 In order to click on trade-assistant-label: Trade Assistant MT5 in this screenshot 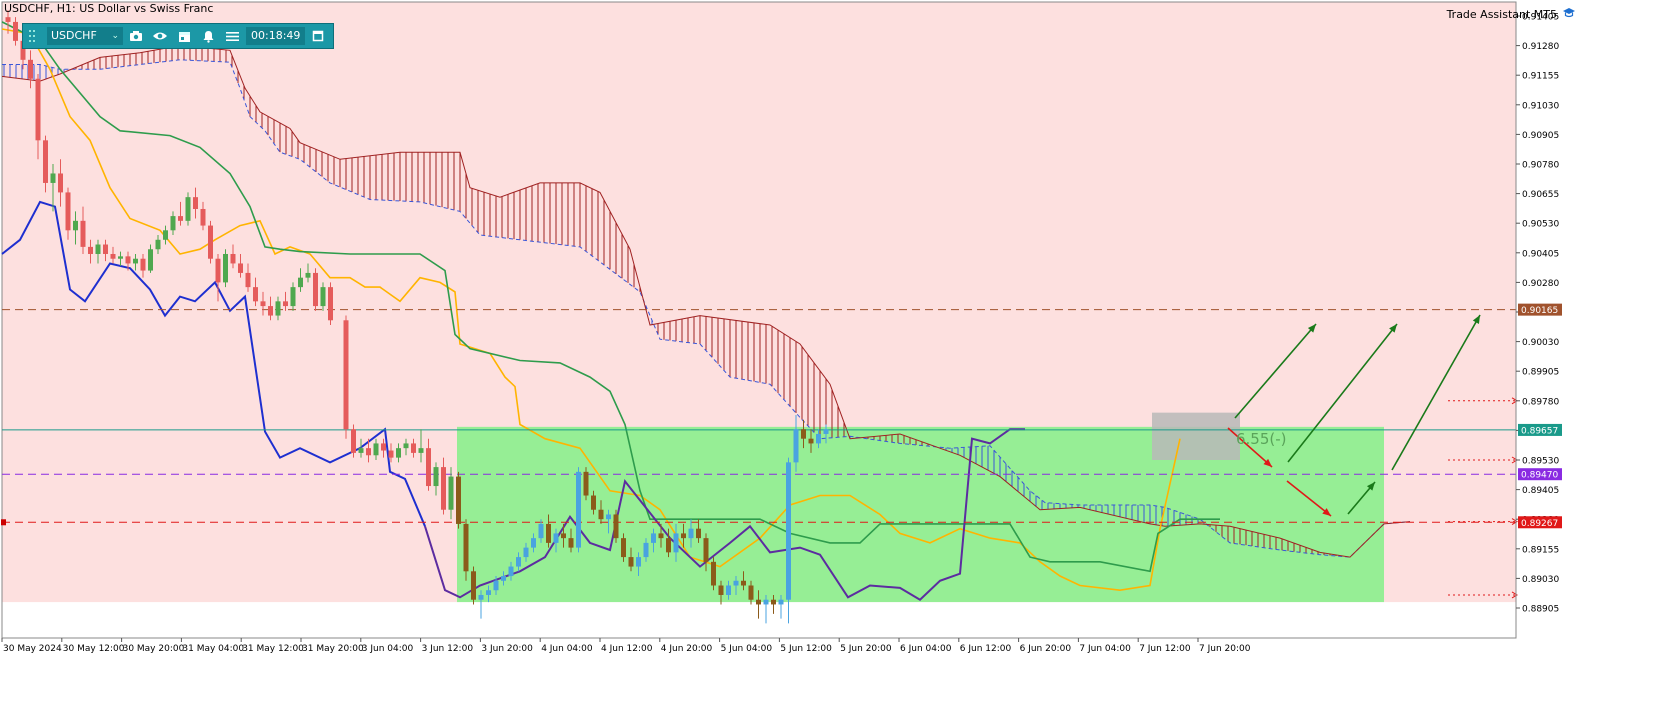, I will do `click(1502, 14)`.